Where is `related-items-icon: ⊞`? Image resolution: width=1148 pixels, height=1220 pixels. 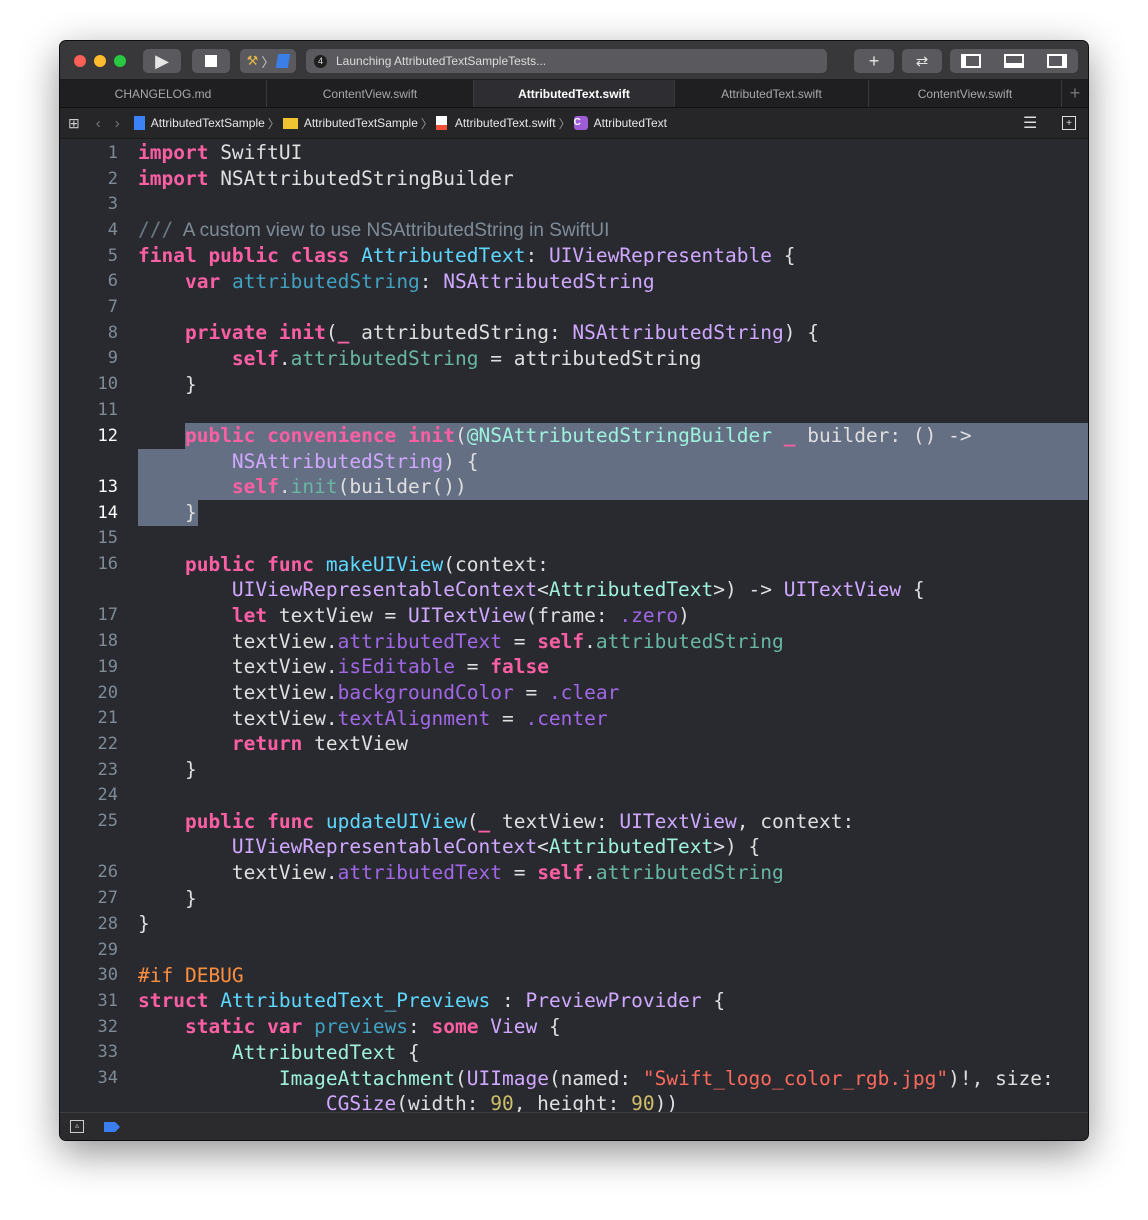 related-items-icon: ⊞ is located at coordinates (74, 123).